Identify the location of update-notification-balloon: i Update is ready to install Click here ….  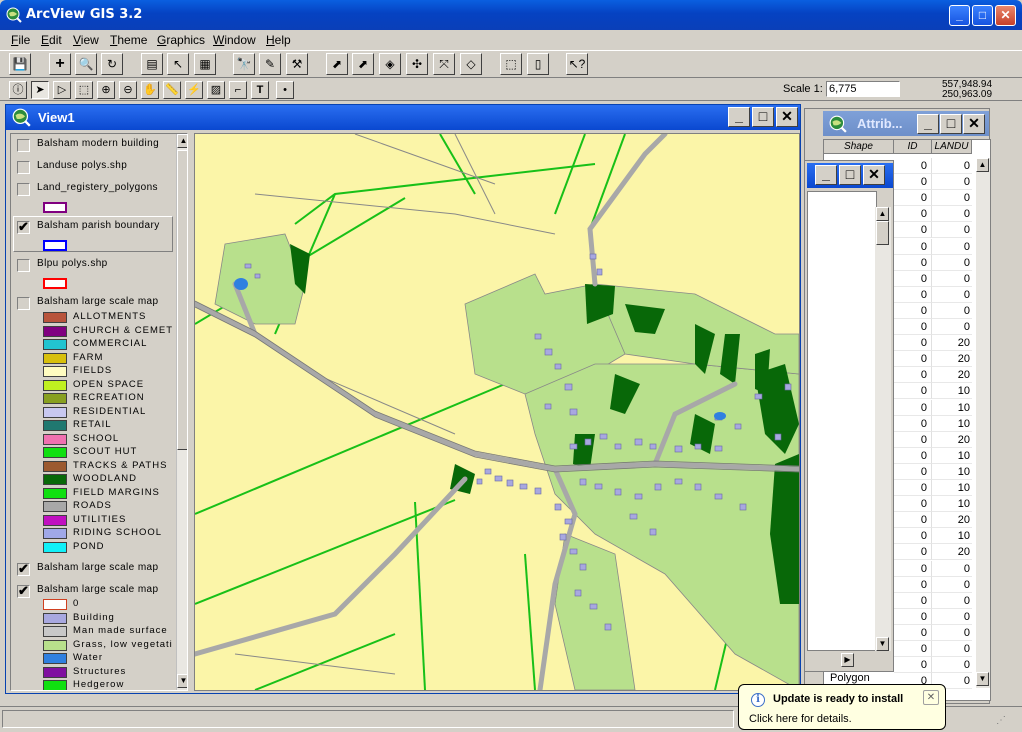
(842, 707).